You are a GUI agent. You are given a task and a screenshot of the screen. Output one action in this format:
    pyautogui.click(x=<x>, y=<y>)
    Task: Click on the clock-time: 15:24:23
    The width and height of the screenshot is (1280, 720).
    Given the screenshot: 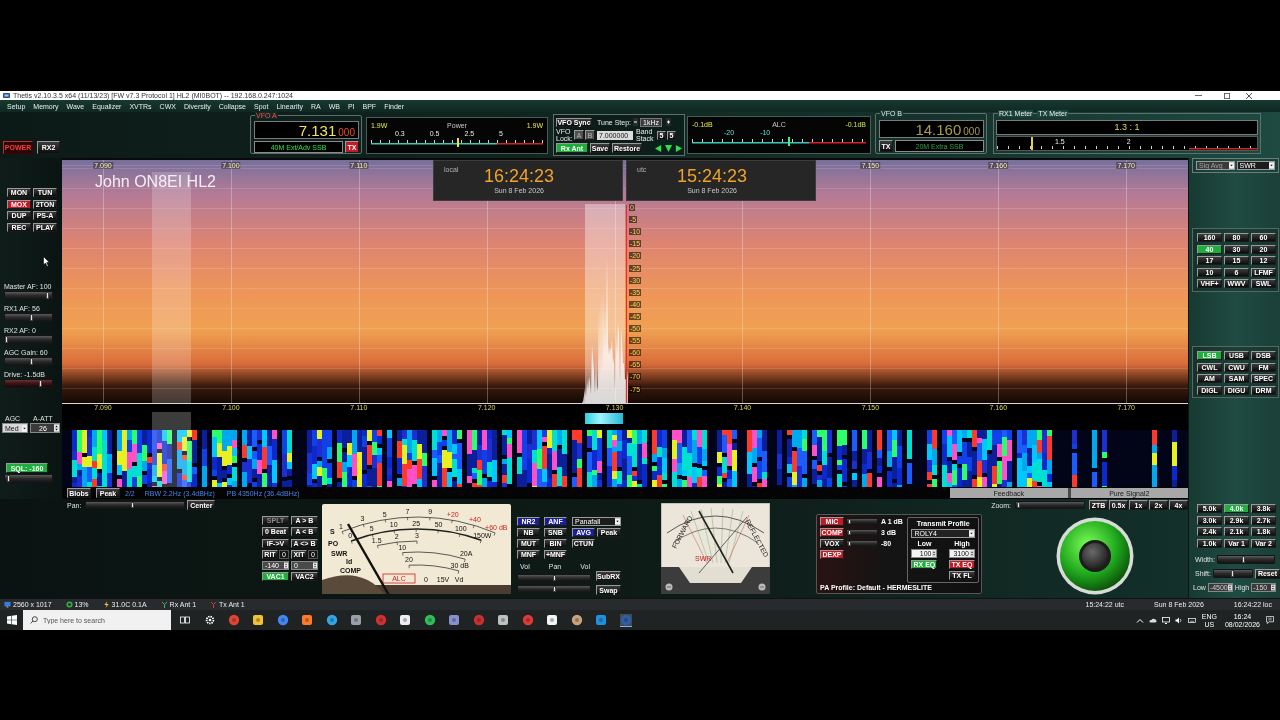 What is the action you would take?
    pyautogui.click(x=712, y=176)
    